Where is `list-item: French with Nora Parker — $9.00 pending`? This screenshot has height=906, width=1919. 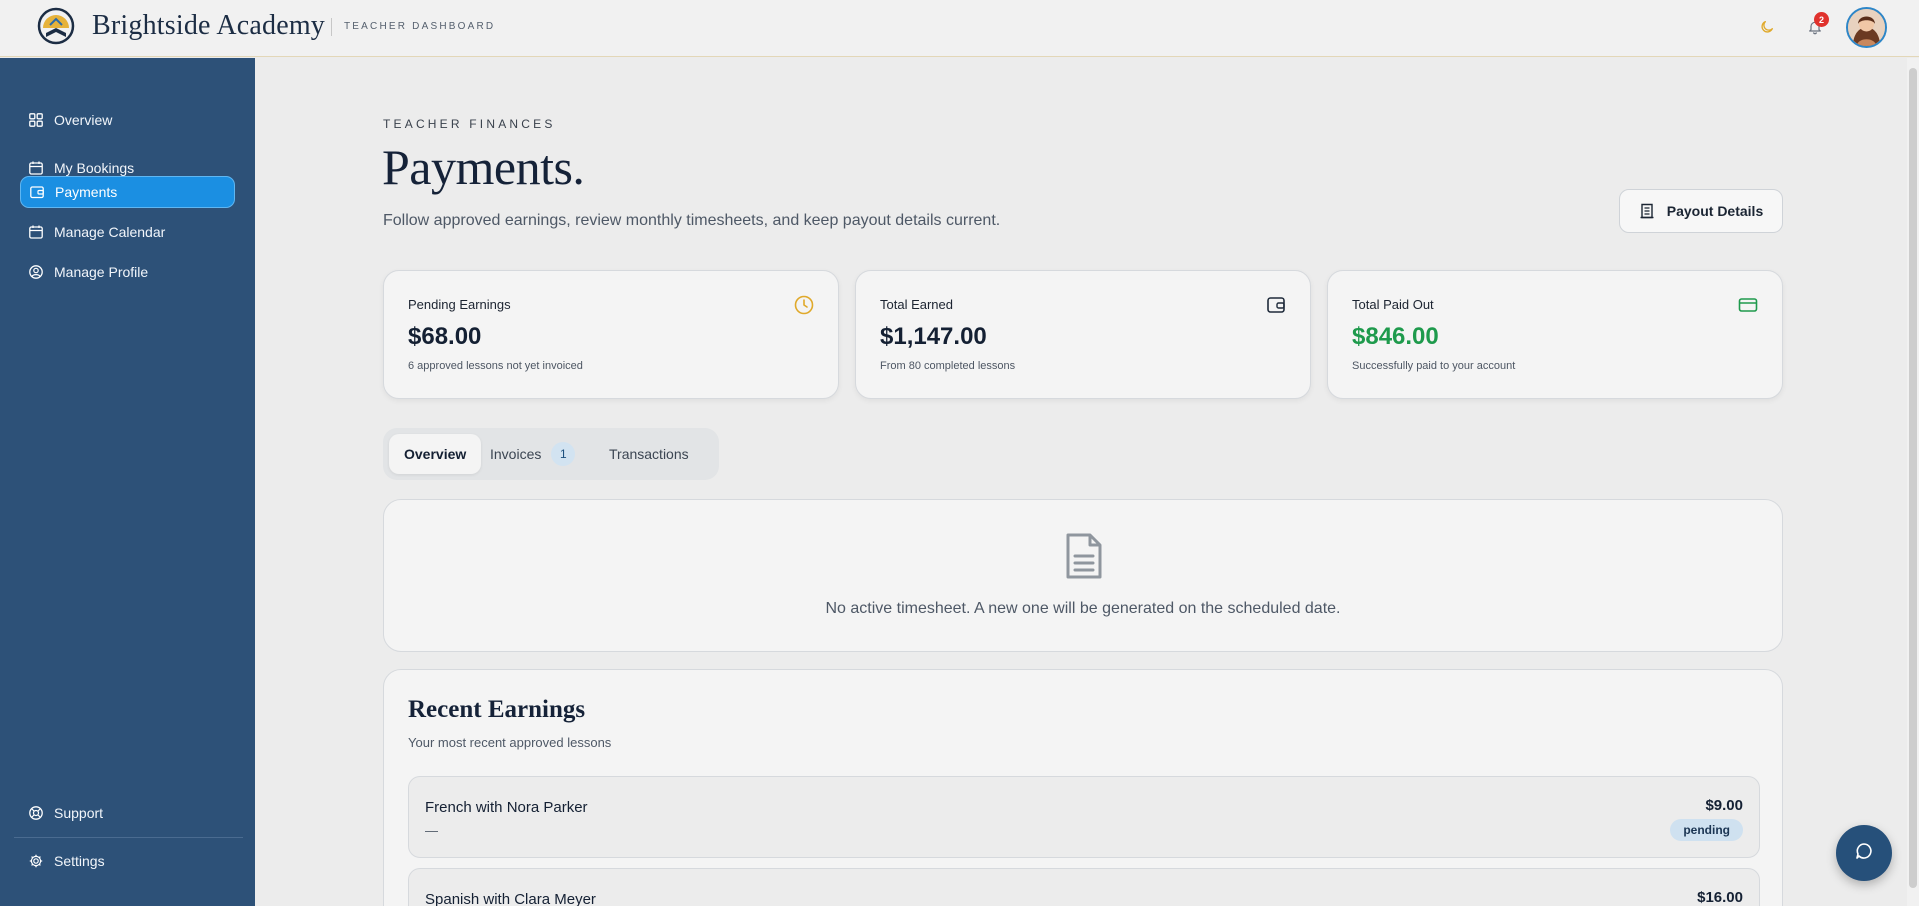 list-item: French with Nora Parker — $9.00 pending is located at coordinates (1084, 817).